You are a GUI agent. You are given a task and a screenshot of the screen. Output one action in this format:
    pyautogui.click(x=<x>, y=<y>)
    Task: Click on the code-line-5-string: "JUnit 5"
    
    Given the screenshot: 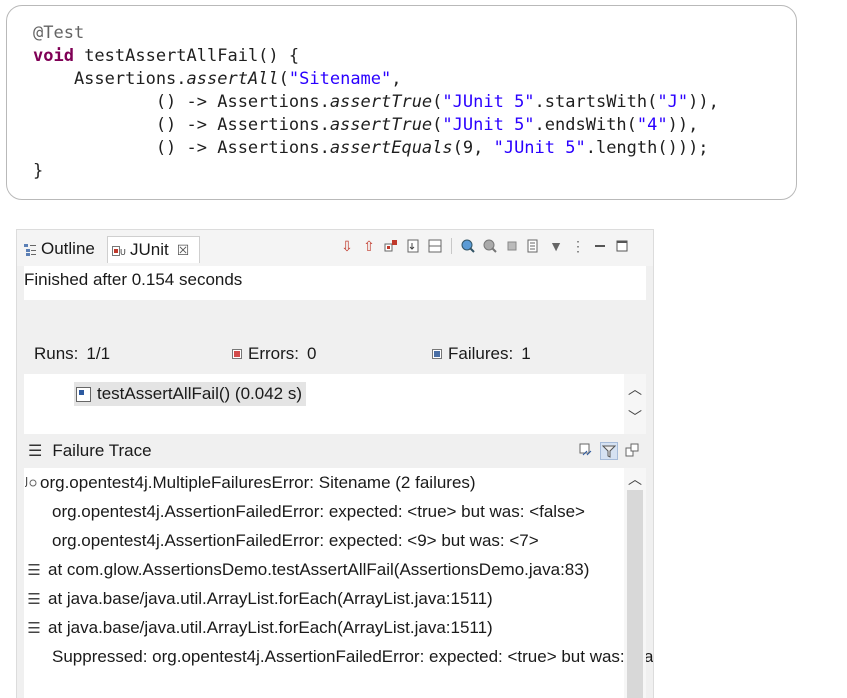 What is the action you would take?
    pyautogui.click(x=539, y=148)
    